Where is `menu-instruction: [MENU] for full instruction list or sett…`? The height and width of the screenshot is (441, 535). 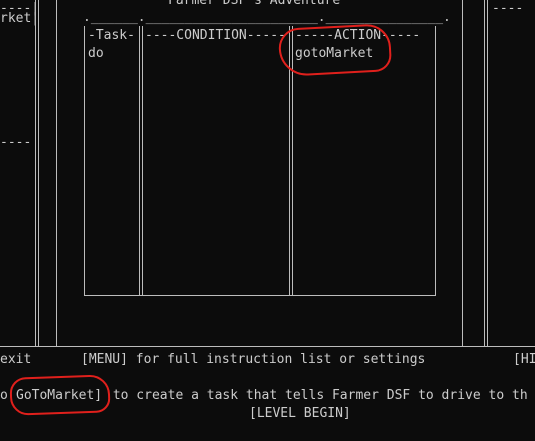
menu-instruction: [MENU] for full instruction list or sett… is located at coordinates (253, 359).